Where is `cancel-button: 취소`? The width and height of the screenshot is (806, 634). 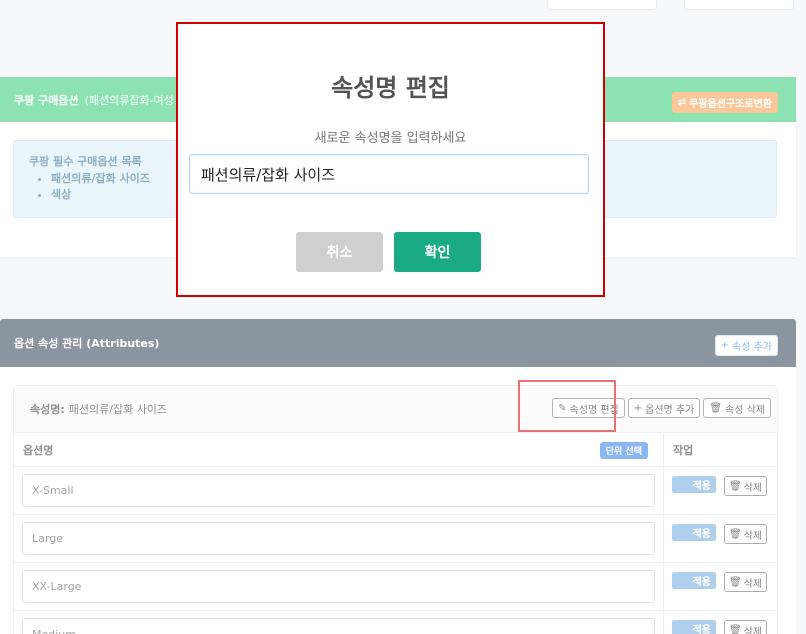 cancel-button: 취소 is located at coordinates (339, 252).